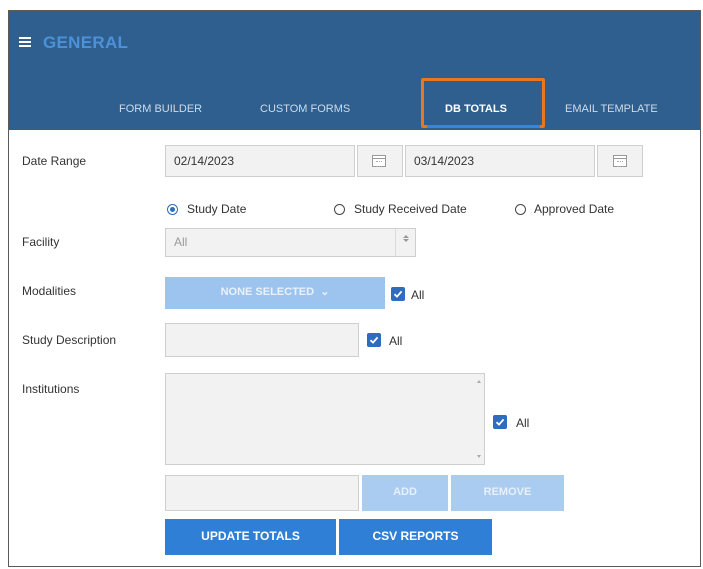  What do you see at coordinates (479, 456) in the screenshot?
I see `scroll-down-icon` at bounding box center [479, 456].